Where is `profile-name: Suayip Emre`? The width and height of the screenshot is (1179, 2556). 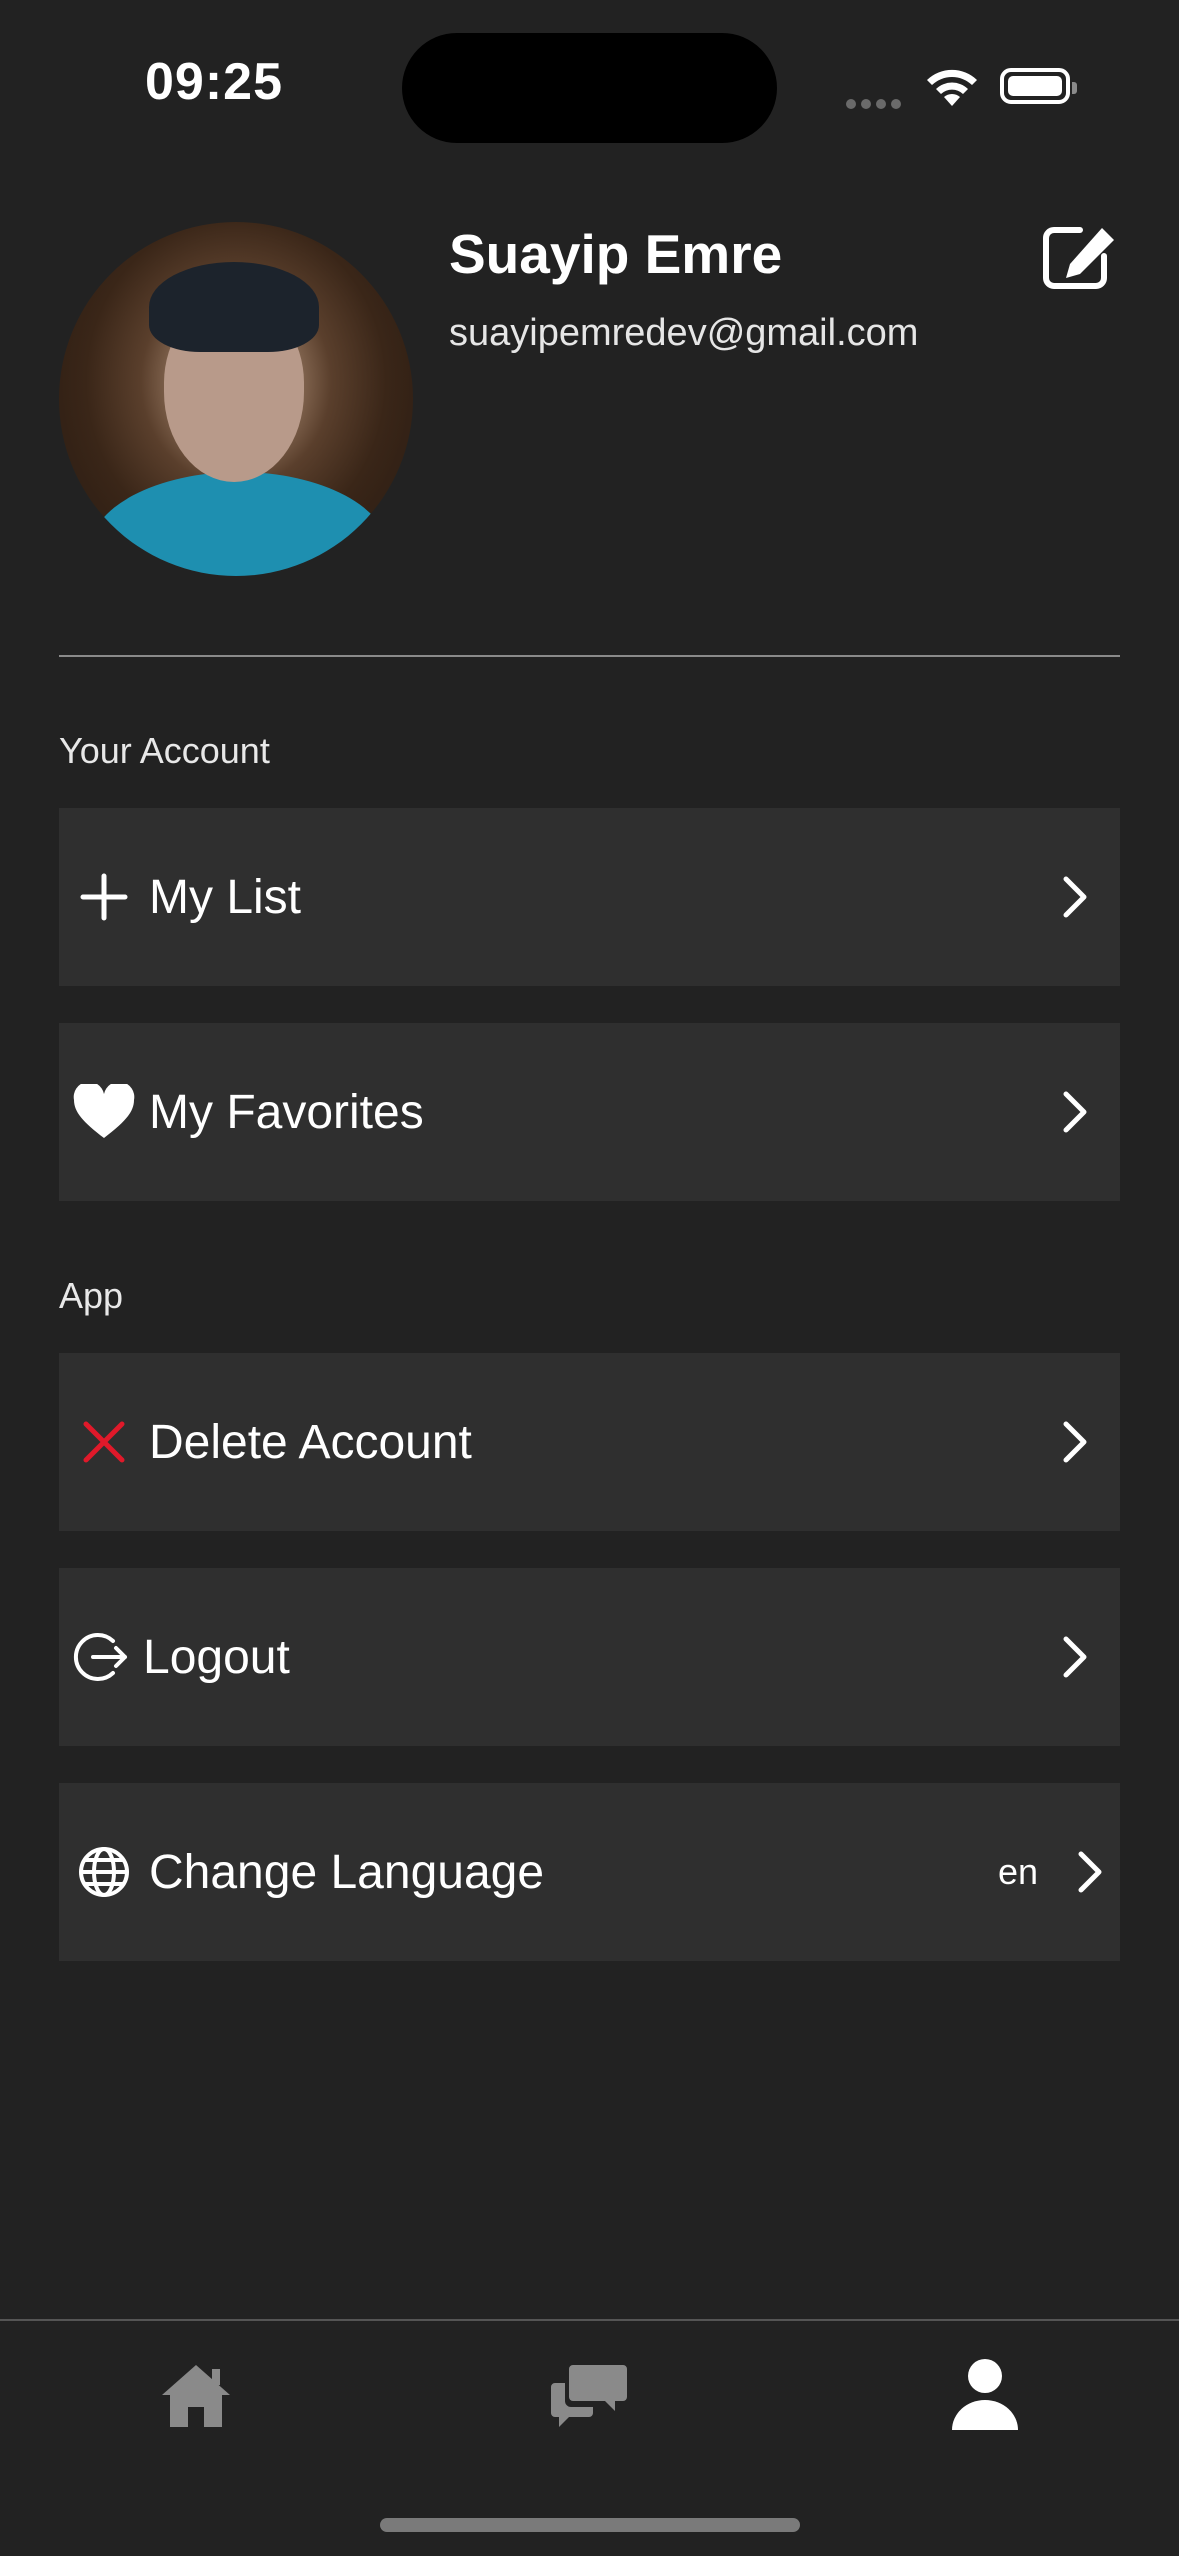
profile-name: Suayip Emre is located at coordinates (616, 254).